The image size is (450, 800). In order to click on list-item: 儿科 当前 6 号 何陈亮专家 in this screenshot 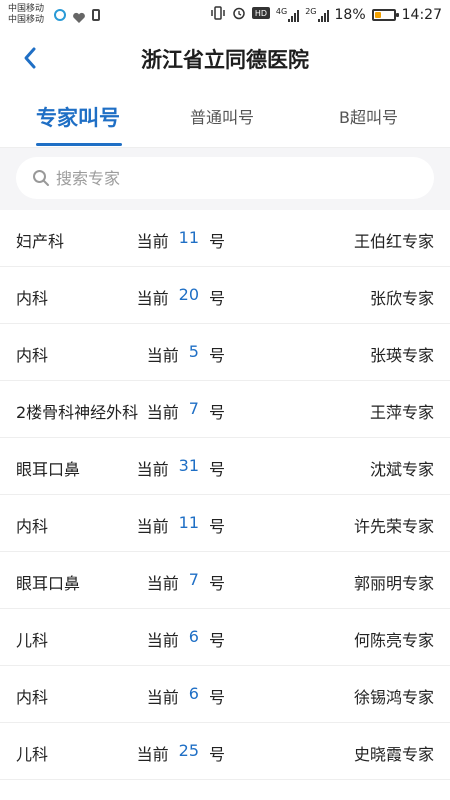, I will do `click(225, 637)`.